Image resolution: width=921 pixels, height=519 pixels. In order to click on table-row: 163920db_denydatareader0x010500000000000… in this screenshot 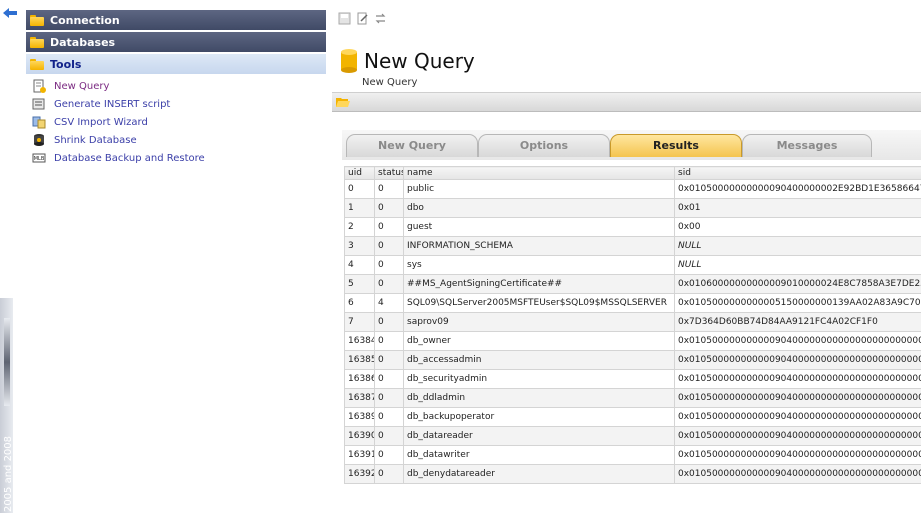, I will do `click(633, 474)`.